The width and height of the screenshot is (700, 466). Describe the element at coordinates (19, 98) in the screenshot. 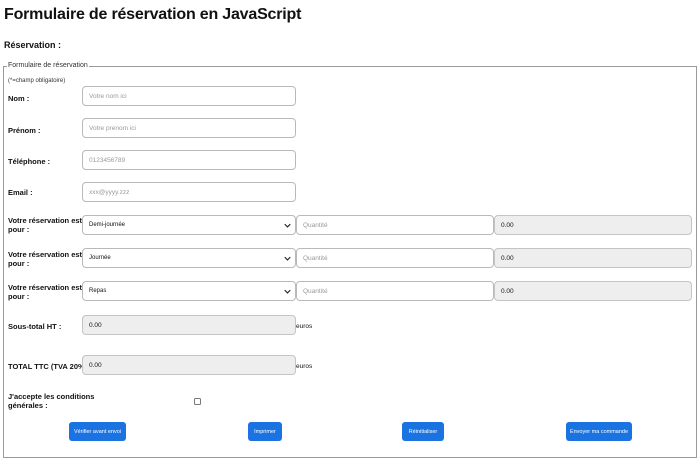

I see `nom-label: Nom :` at that location.